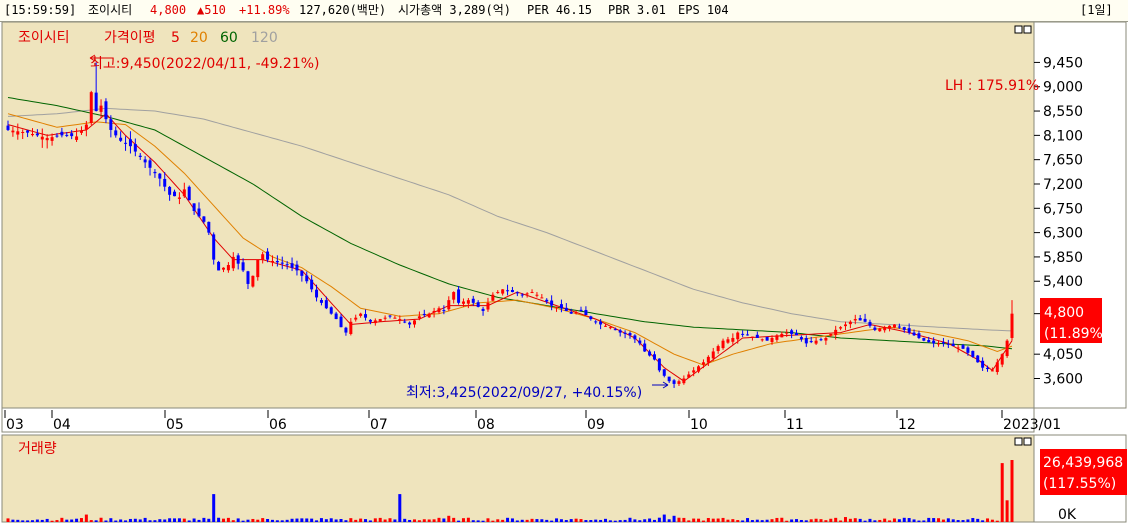 The height and width of the screenshot is (524, 1128). I want to click on date-tick-label: 12, so click(907, 425).